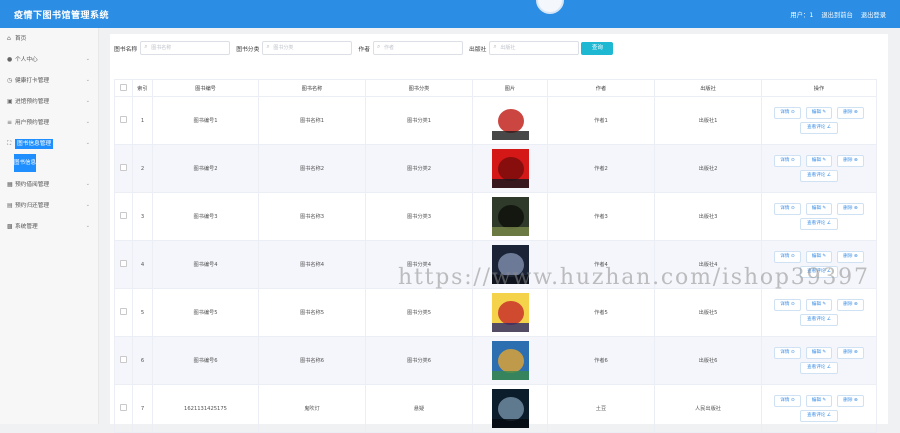 The width and height of the screenshot is (900, 433). I want to click on avatar, so click(550, 7).